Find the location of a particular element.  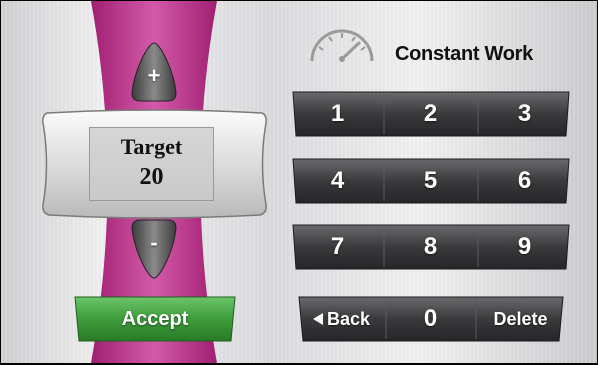

keypad-row: 7 8 9 is located at coordinates (431, 247).